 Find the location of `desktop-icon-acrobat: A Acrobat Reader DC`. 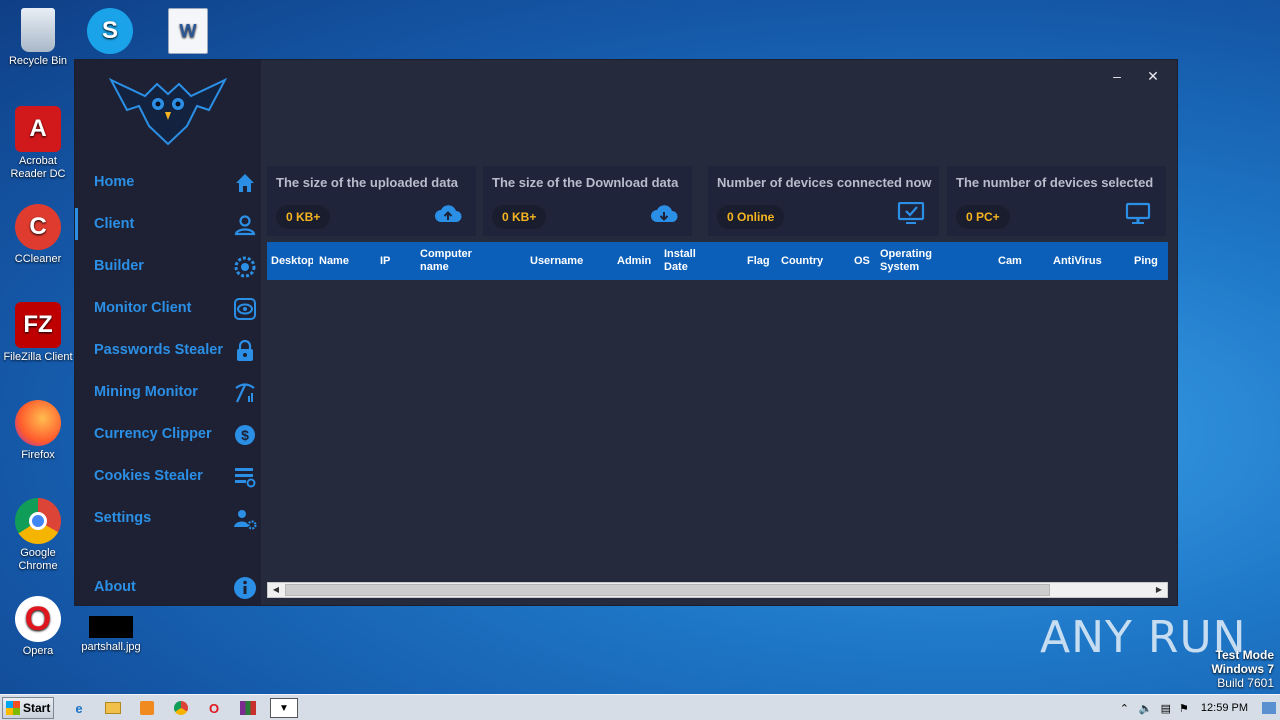

desktop-icon-acrobat: A Acrobat Reader DC is located at coordinates (38, 143).